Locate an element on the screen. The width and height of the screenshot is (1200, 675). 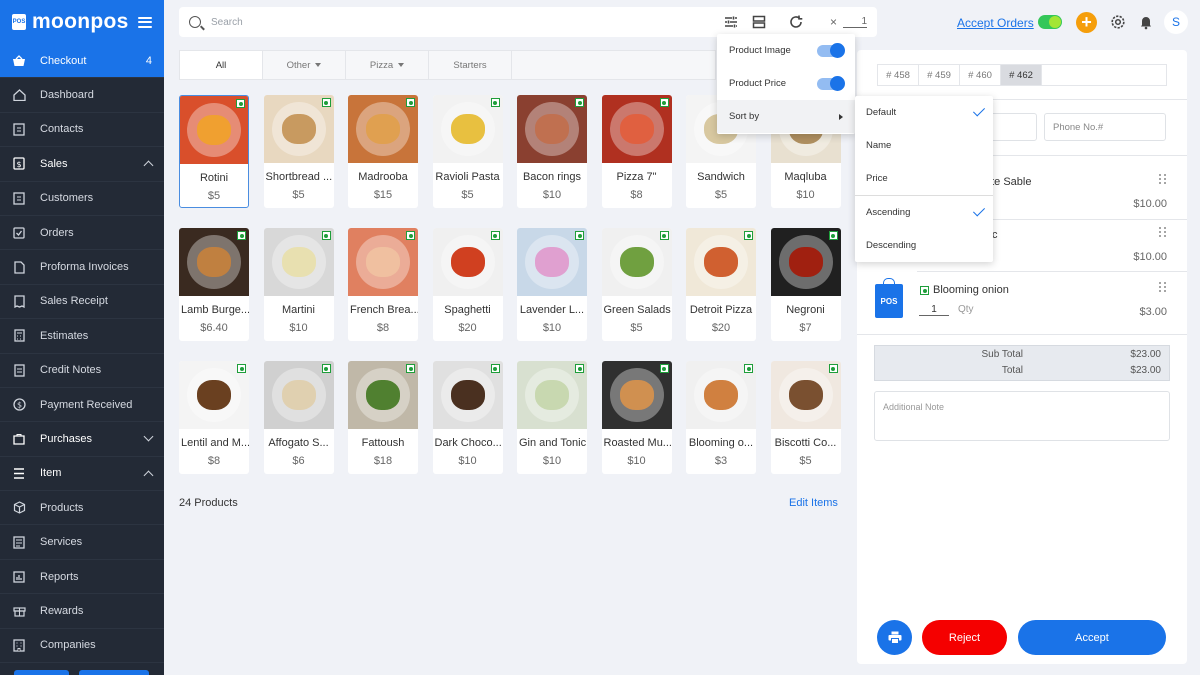
product-name: Maqluba is located at coordinates (805, 177).